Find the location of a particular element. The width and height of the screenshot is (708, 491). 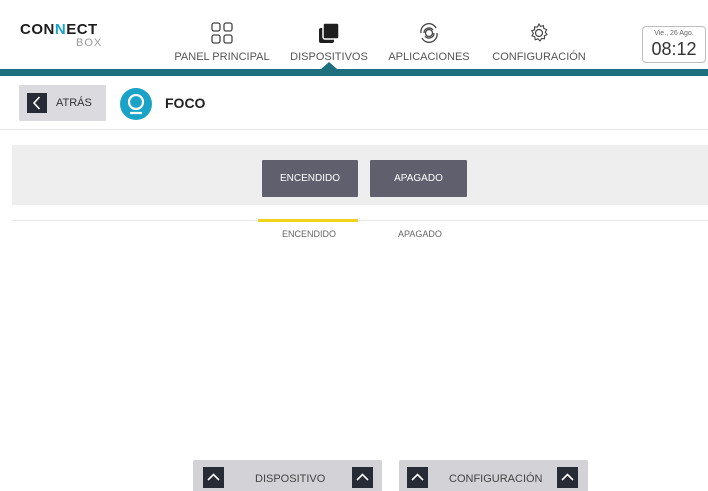

config-drawer-button: CONFIGURACIÓN is located at coordinates (493, 475).